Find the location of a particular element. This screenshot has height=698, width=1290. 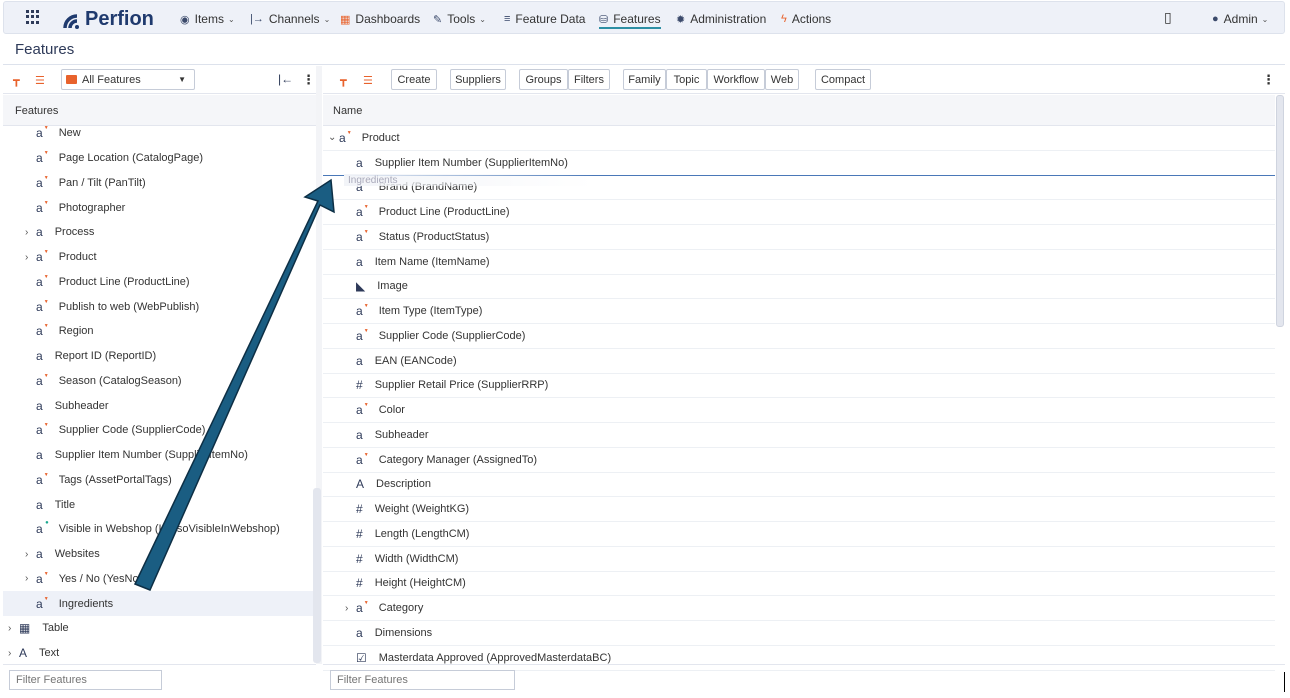

tree-item: a Dimensions is located at coordinates (799, 633).